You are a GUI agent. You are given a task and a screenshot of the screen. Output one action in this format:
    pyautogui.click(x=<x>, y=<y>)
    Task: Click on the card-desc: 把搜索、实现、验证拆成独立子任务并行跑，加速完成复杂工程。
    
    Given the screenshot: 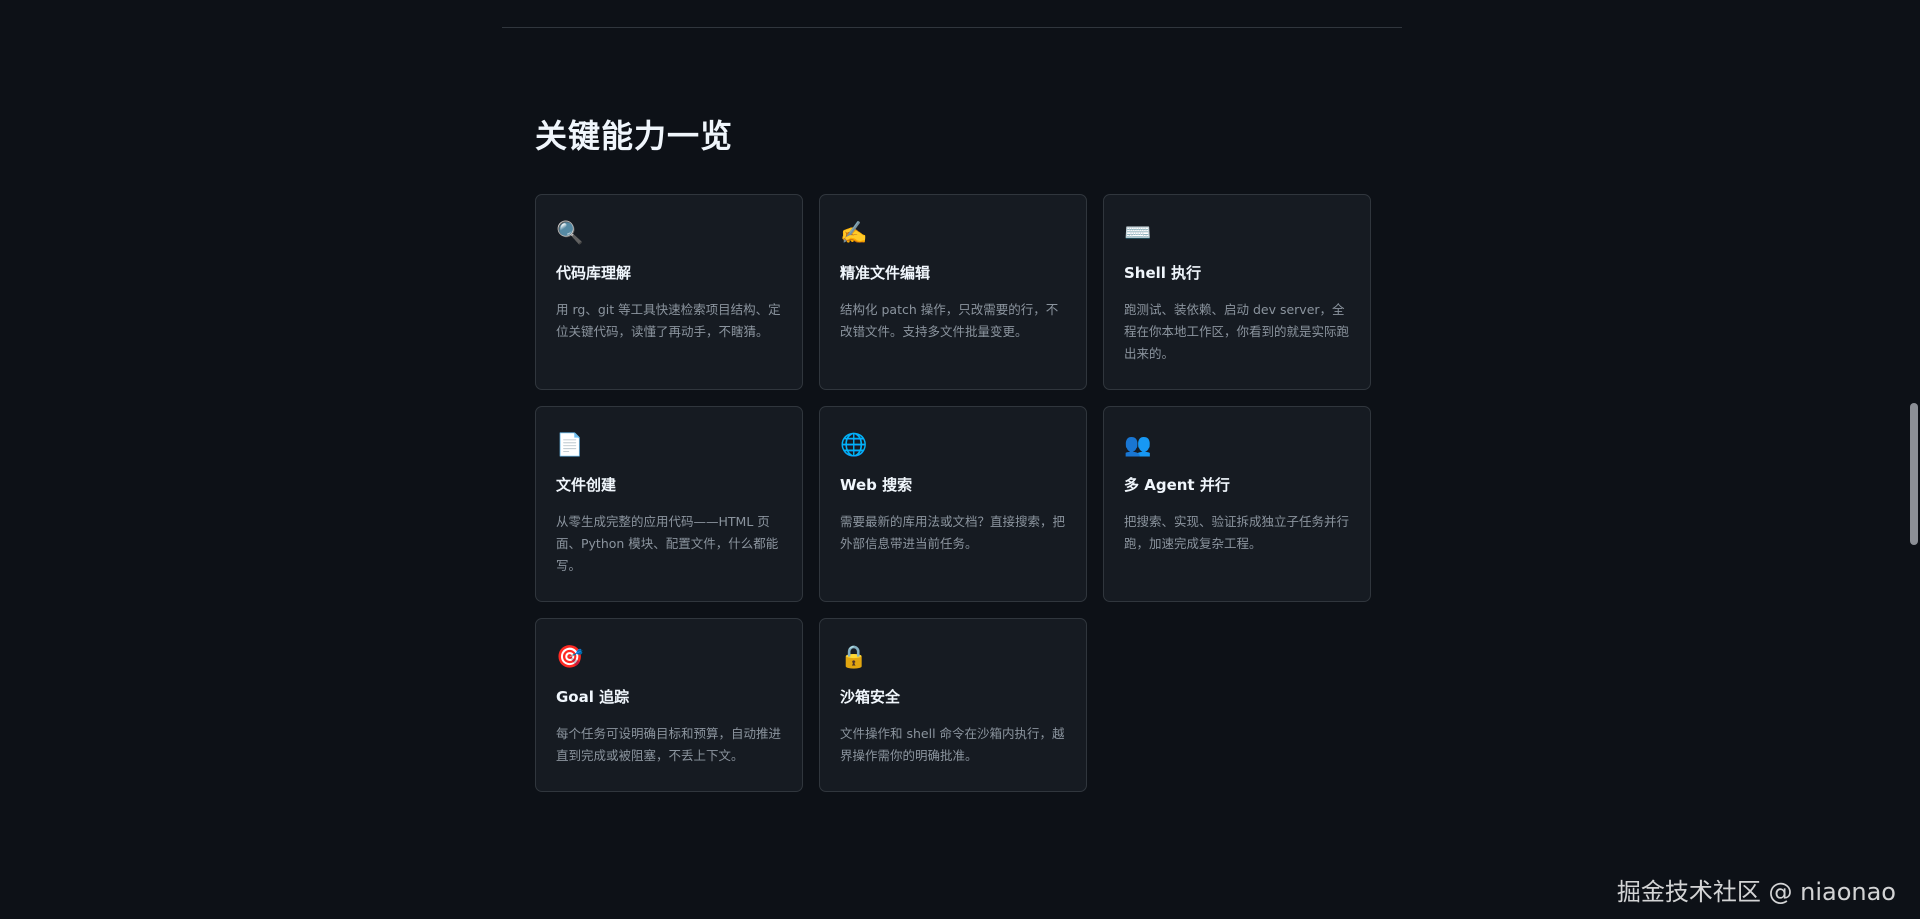 What is the action you would take?
    pyautogui.click(x=1237, y=532)
    